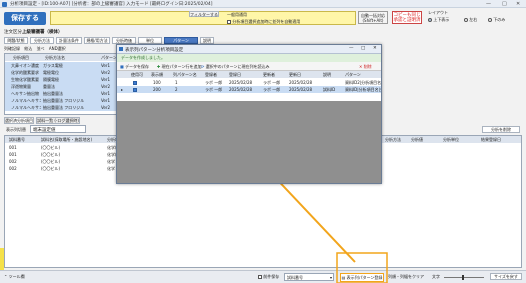  I want to click on col-header: 更新日, so click(295, 75).